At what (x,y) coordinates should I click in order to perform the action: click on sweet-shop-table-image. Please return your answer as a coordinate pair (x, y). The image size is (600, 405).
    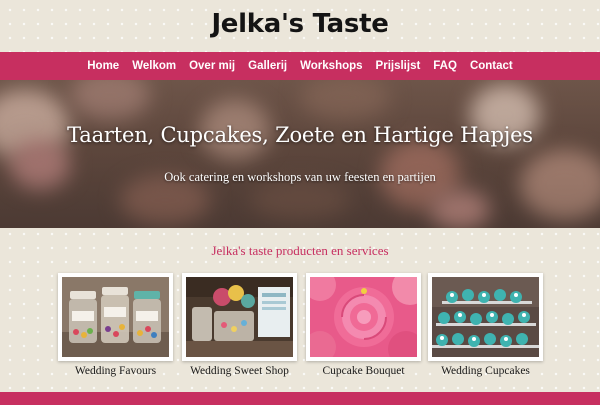
    Looking at the image, I should click on (239, 317).